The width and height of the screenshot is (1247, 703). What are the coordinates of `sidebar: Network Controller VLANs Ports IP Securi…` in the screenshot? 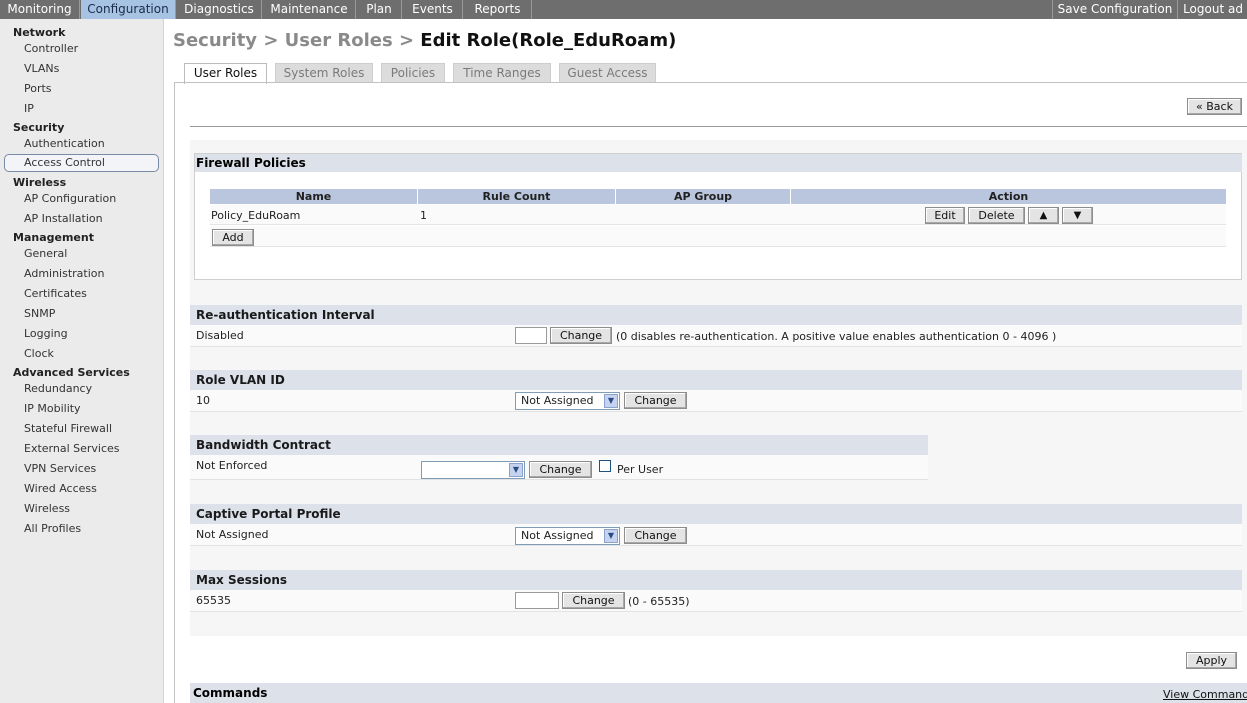 It's located at (82, 361).